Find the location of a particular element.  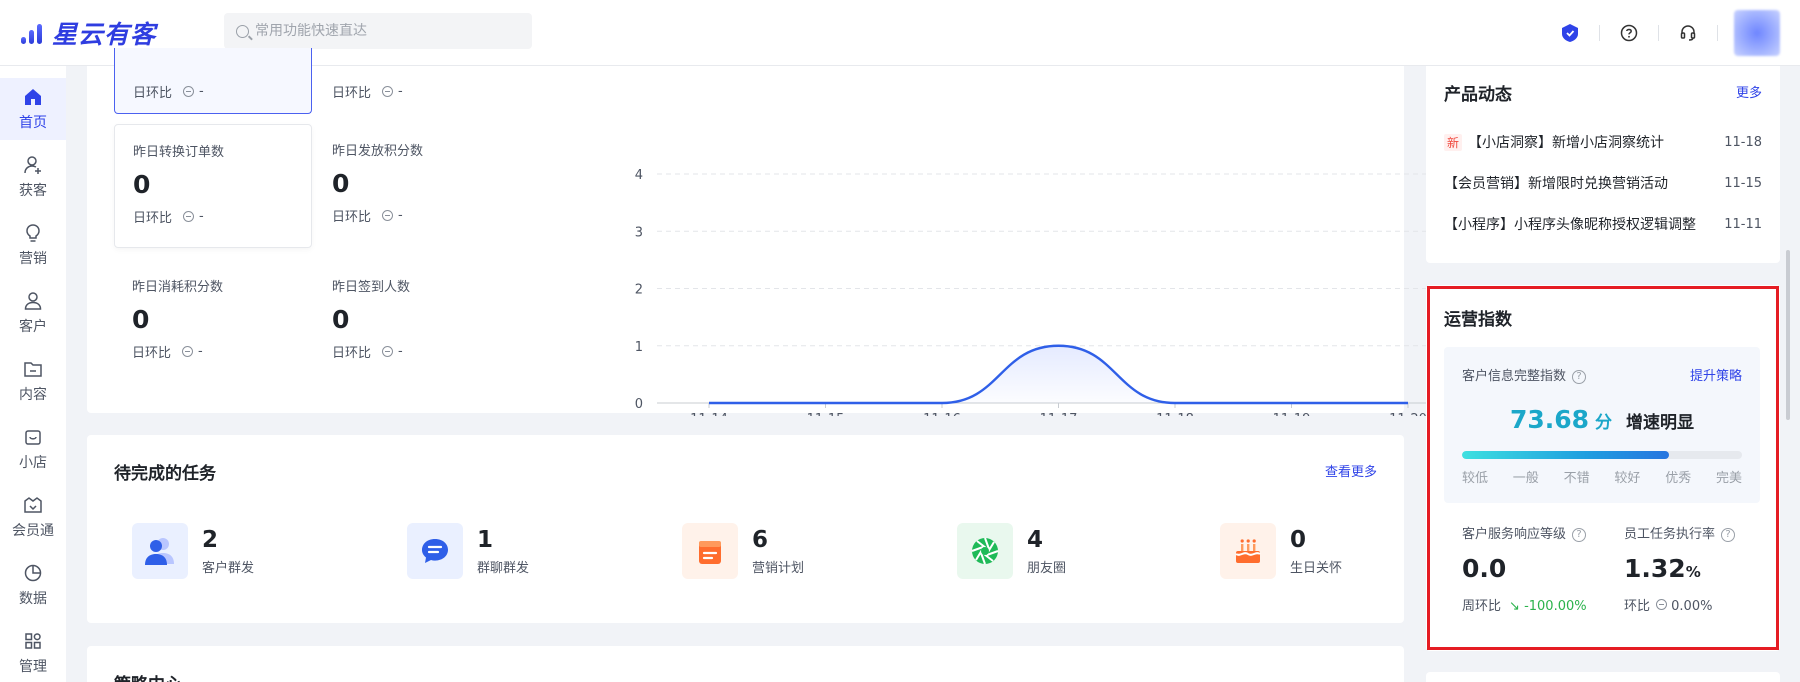

user-icon is located at coordinates (33, 301).